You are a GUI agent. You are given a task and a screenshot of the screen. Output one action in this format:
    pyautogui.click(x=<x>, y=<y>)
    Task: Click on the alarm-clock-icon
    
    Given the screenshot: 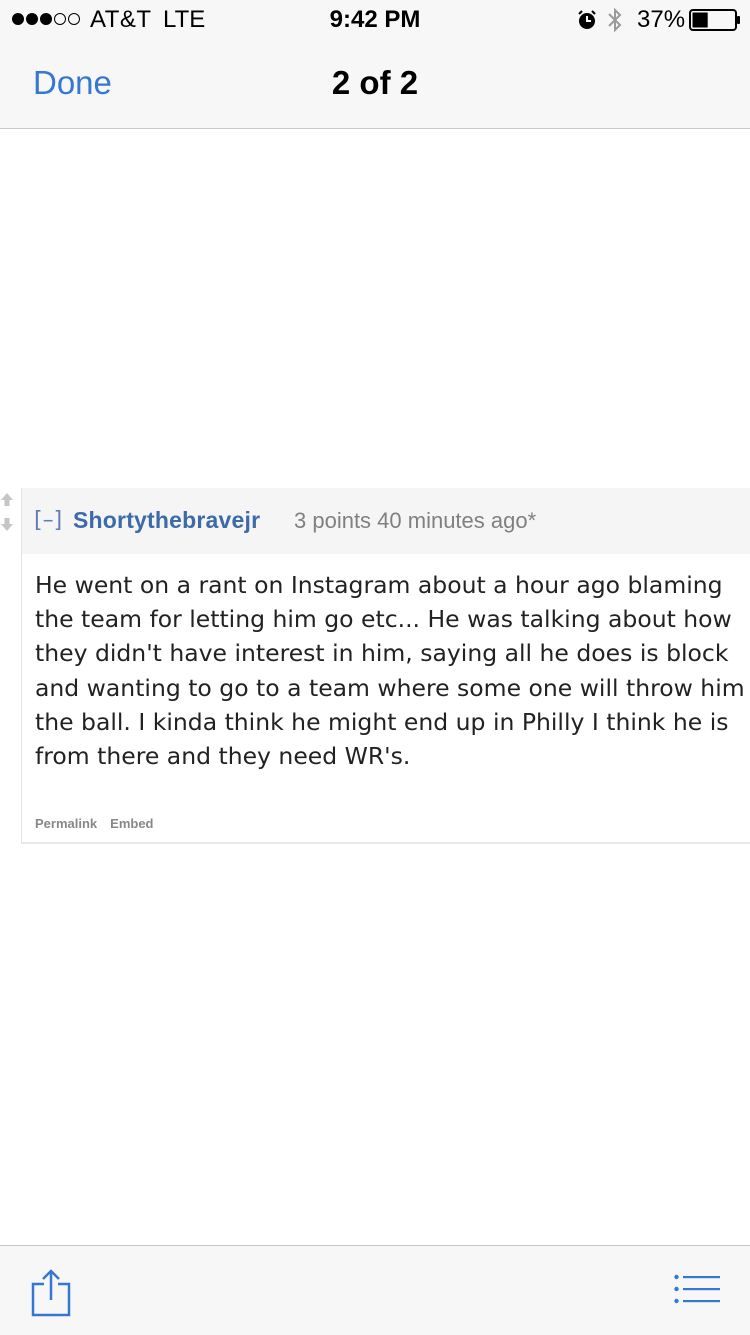 What is the action you would take?
    pyautogui.click(x=587, y=19)
    